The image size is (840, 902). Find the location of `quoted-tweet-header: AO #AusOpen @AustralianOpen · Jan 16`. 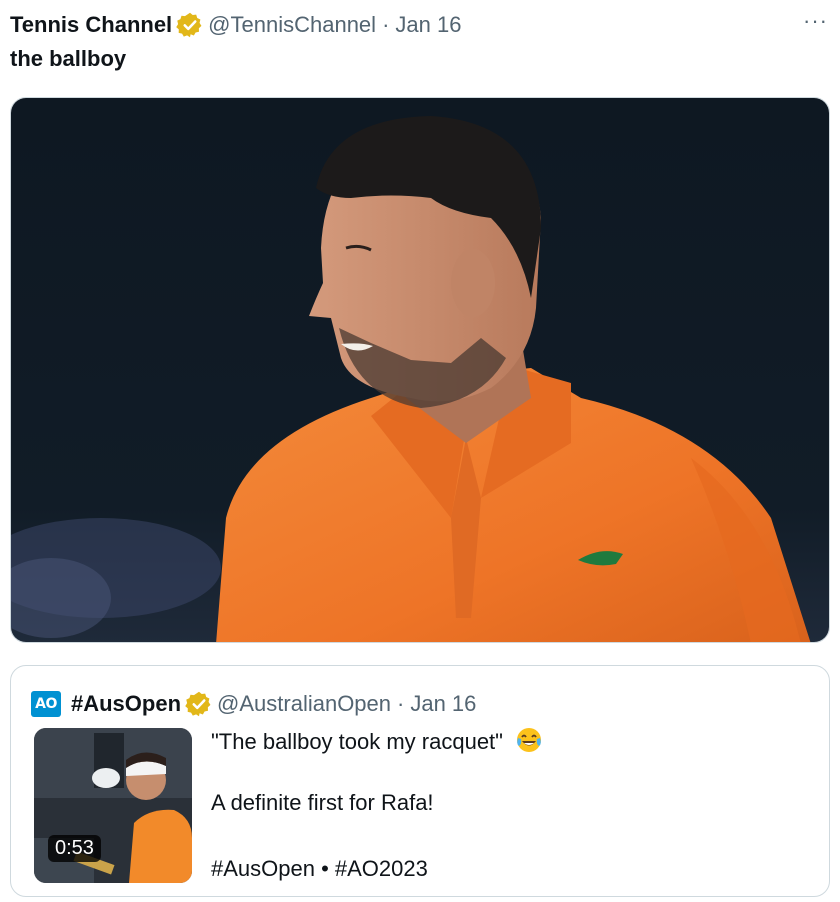

quoted-tweet-header: AO #AusOpen @AustralianOpen · Jan 16 is located at coordinates (253, 704).